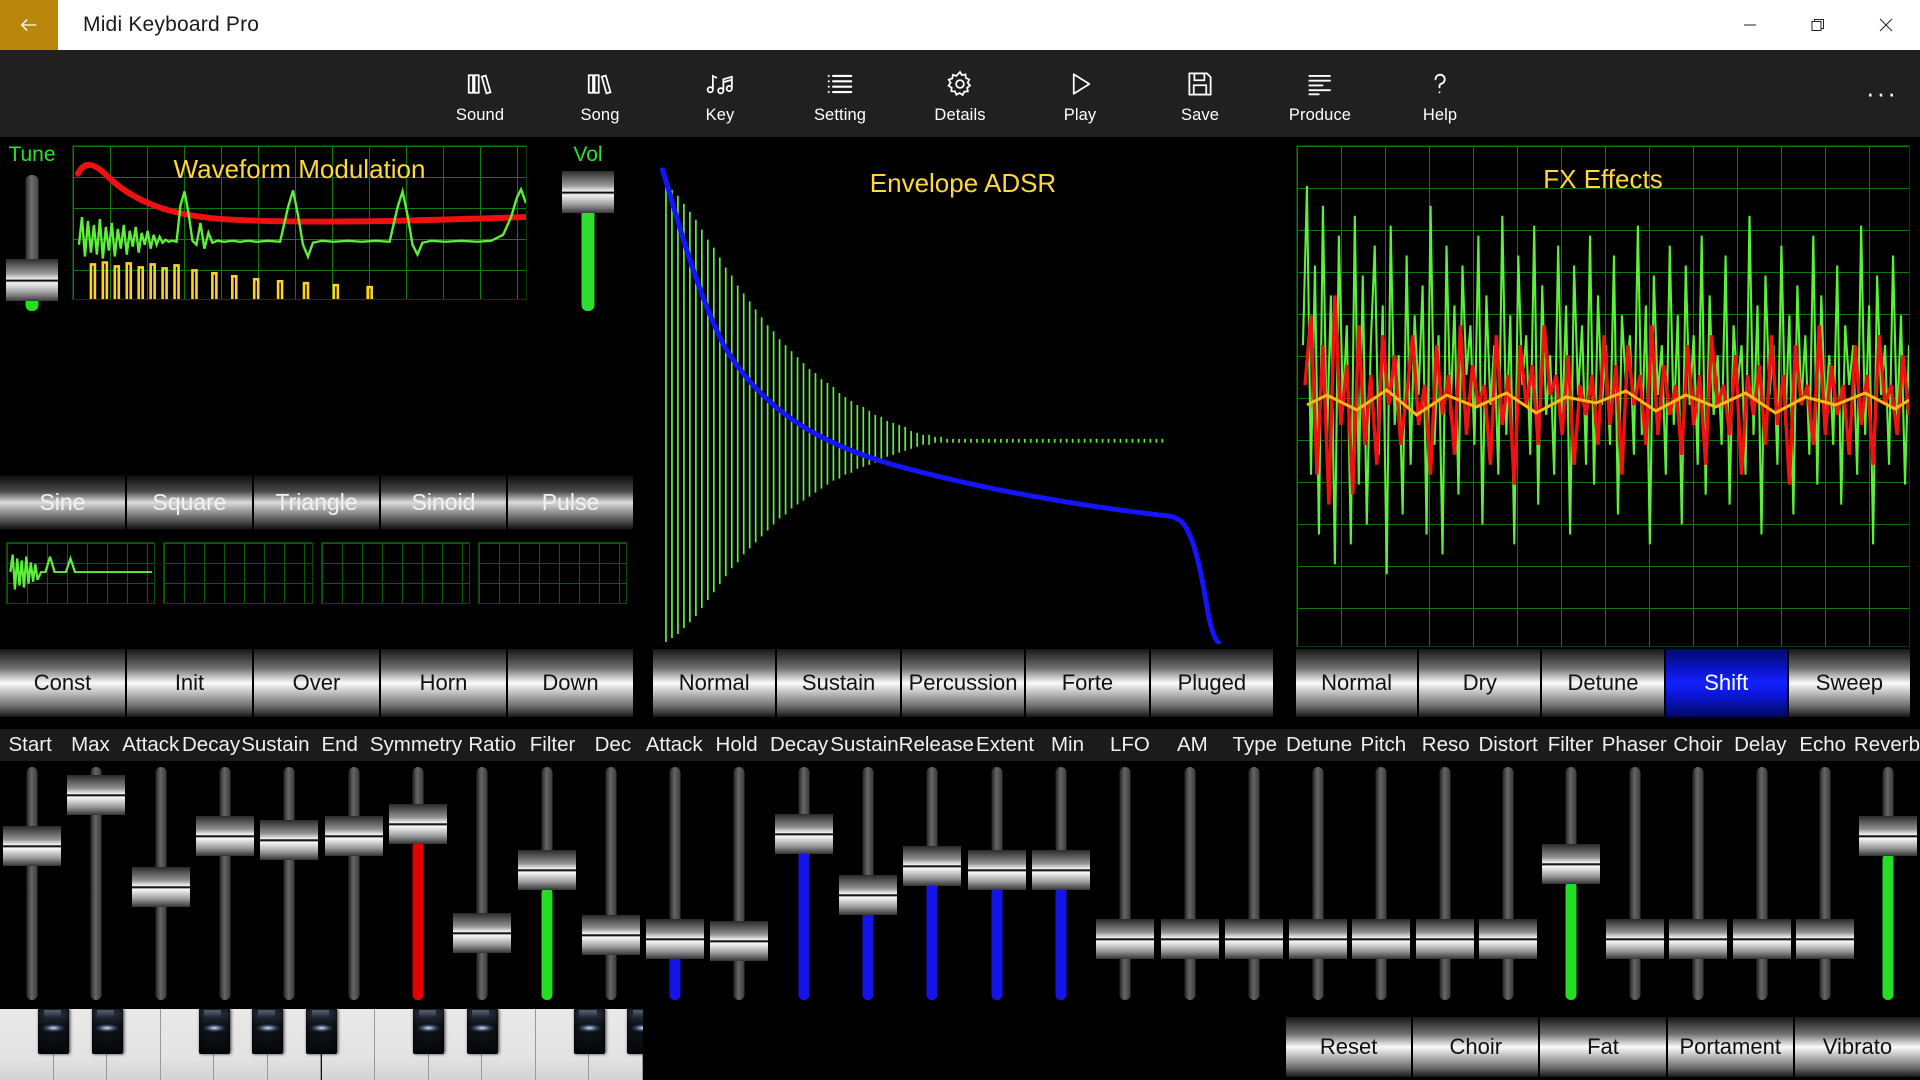 This screenshot has height=1080, width=1920. I want to click on fx-button-normal: Normal, so click(1357, 683).